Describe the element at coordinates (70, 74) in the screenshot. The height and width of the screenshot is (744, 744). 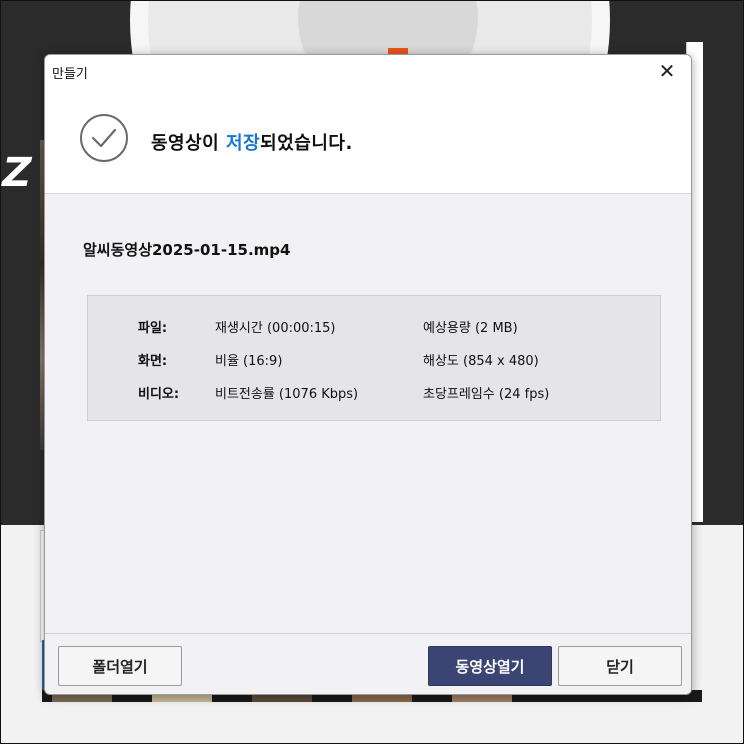
I see `dialog-title: 만들기` at that location.